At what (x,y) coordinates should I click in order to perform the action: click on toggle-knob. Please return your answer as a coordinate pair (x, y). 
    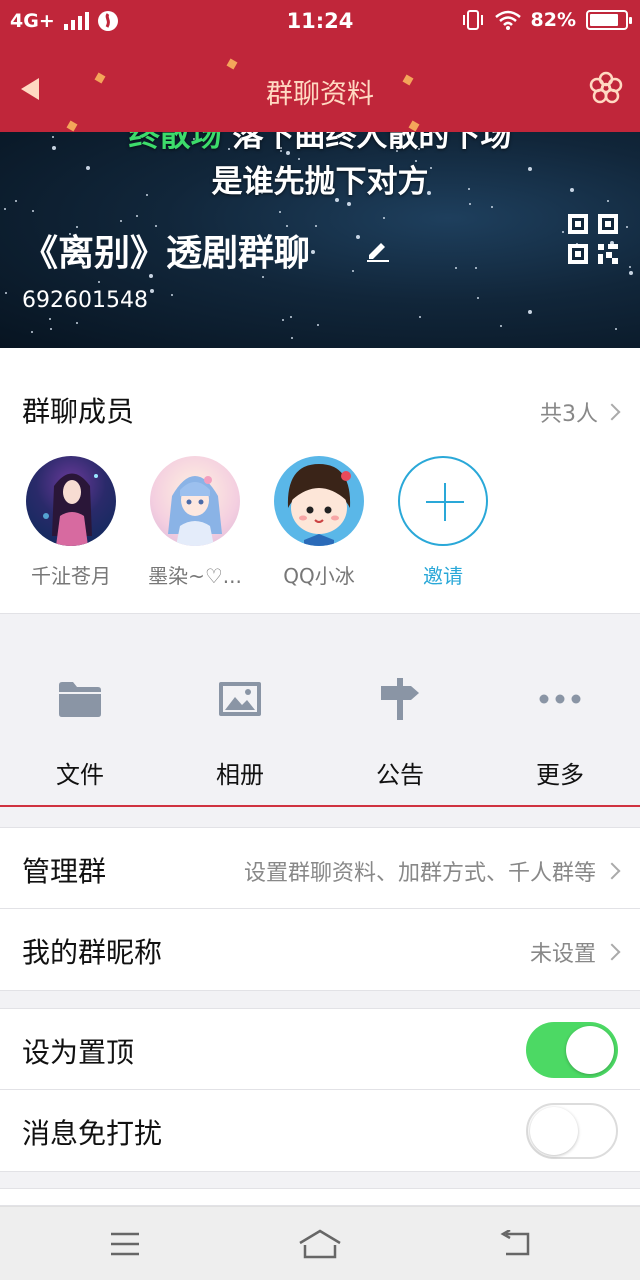
    Looking at the image, I should click on (554, 1131).